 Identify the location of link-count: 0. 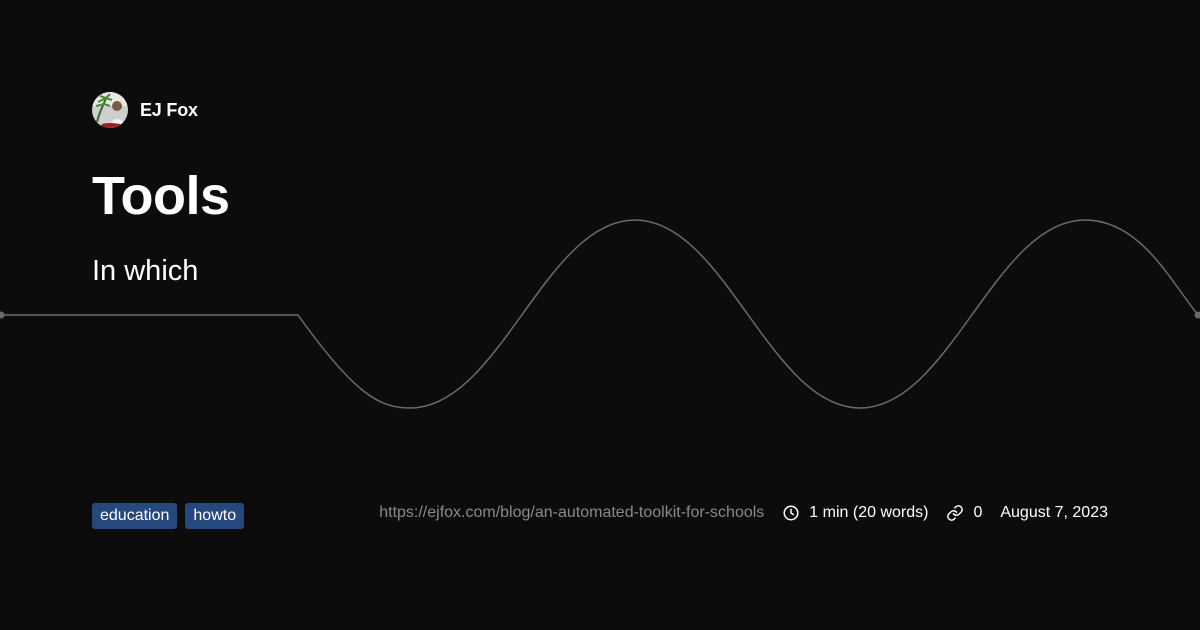
(978, 512).